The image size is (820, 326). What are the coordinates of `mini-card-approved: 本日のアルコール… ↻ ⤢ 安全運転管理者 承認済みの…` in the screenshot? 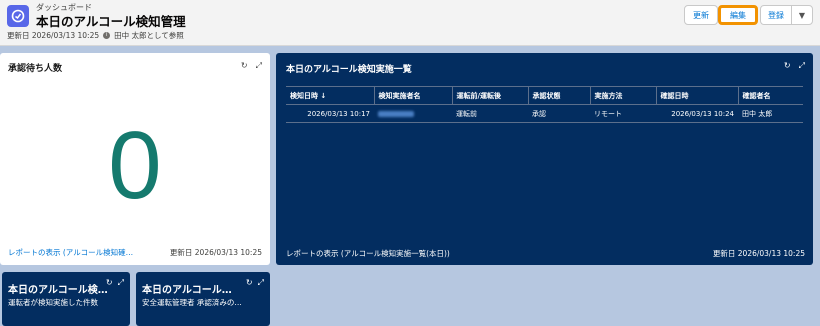 It's located at (203, 299).